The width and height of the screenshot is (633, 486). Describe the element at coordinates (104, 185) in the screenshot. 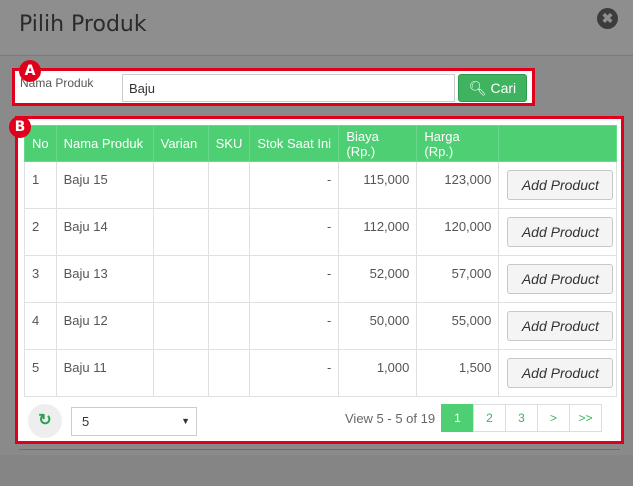

I see `cell-name: Baju 15` at that location.